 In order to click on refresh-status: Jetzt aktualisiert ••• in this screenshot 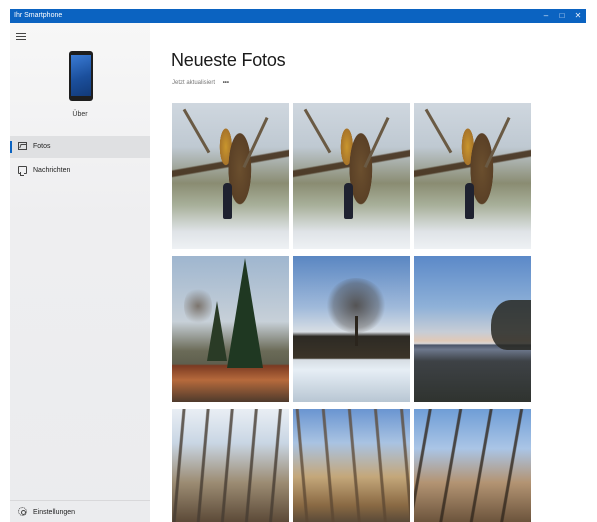, I will do `click(200, 83)`.